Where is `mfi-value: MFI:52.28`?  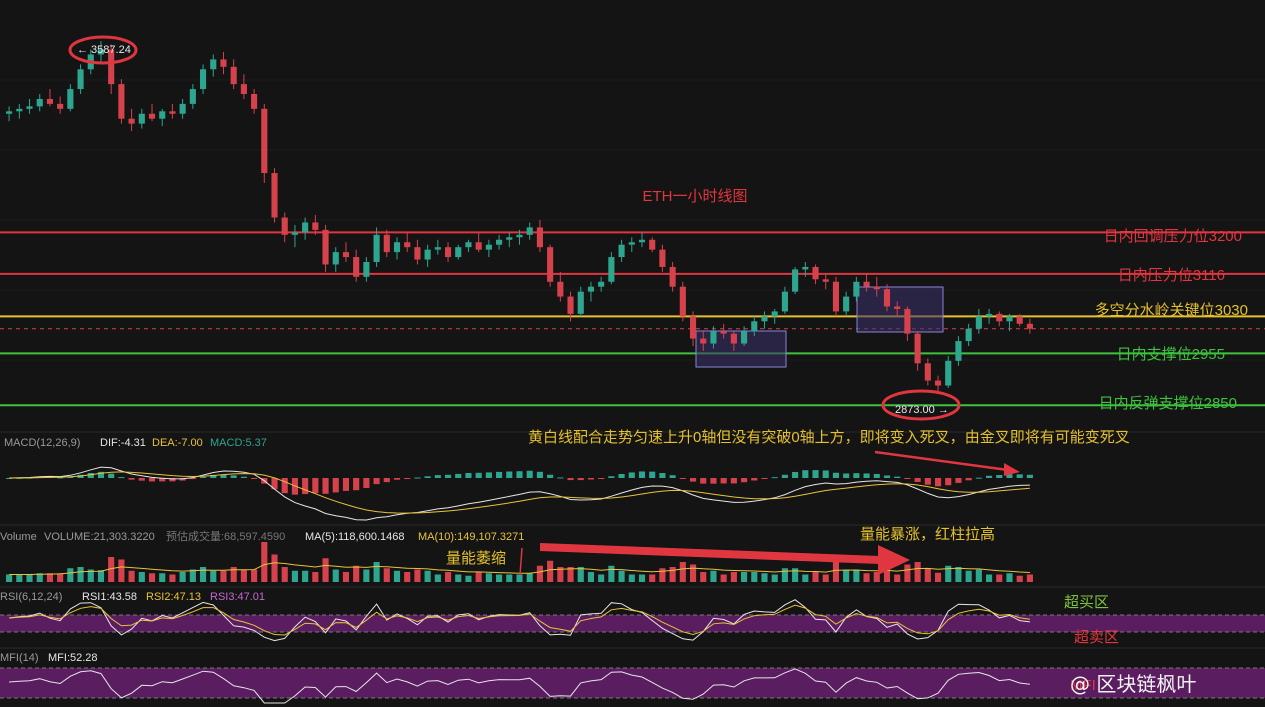
mfi-value: MFI:52.28 is located at coordinates (73, 658).